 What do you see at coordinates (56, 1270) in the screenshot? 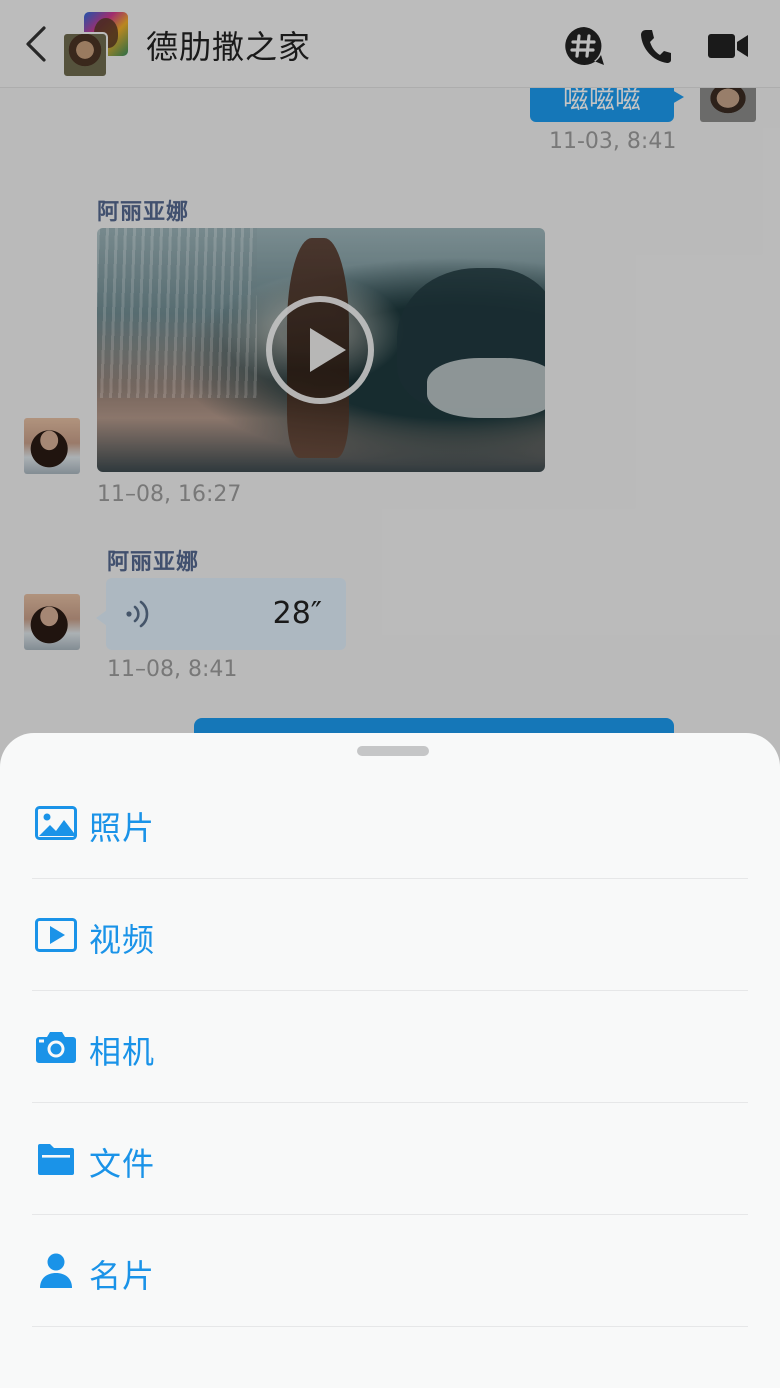
I see `contact-card-icon` at bounding box center [56, 1270].